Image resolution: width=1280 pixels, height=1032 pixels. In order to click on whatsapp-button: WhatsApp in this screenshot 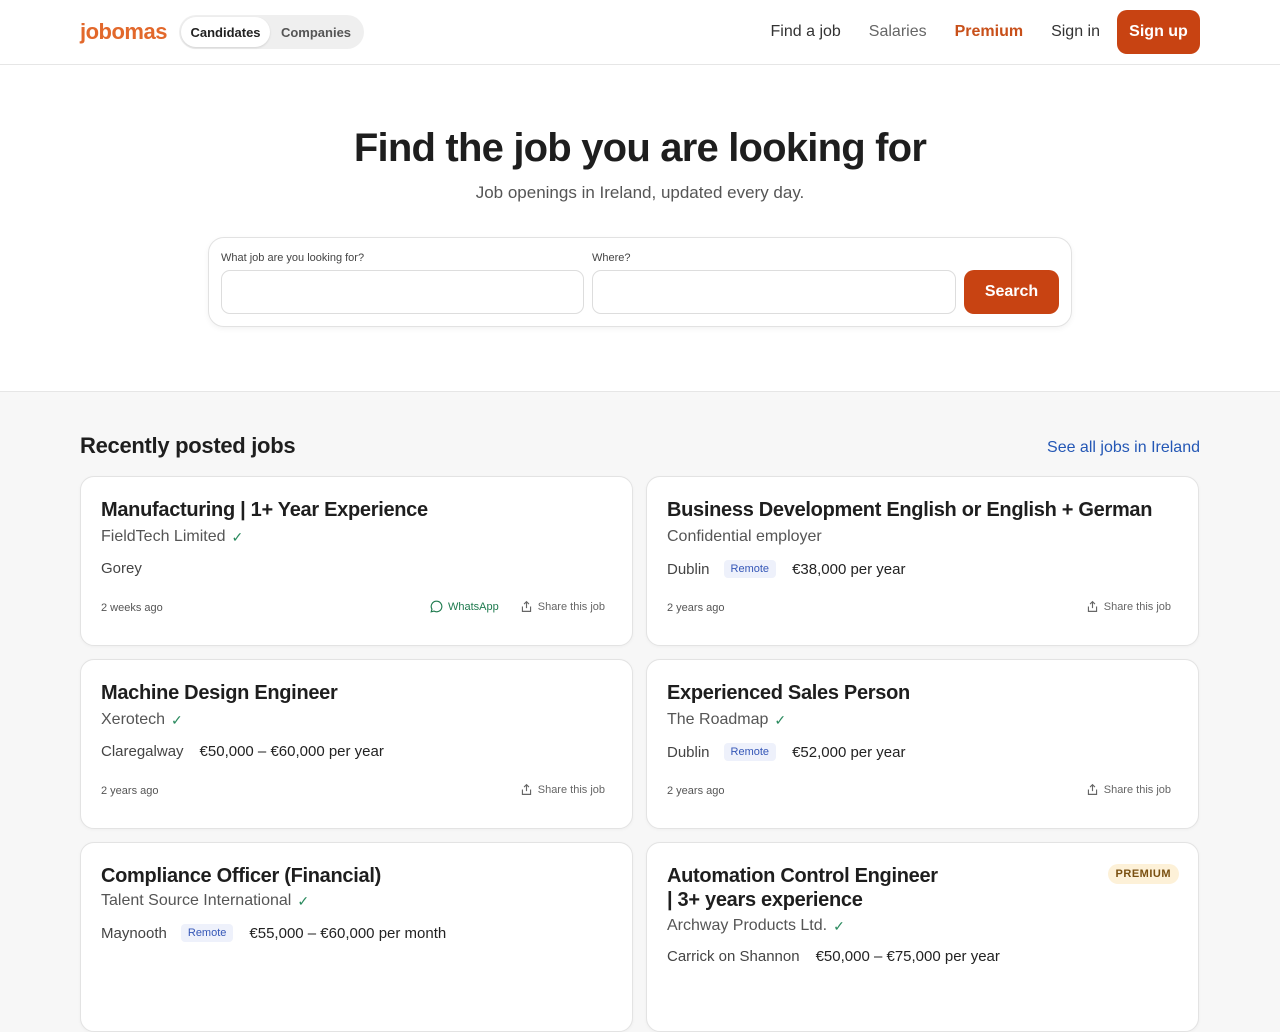, I will do `click(464, 606)`.